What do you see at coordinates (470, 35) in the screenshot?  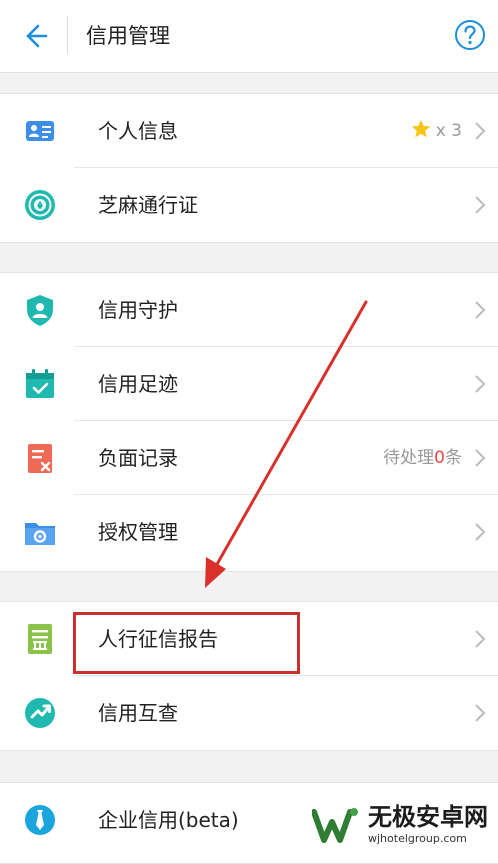 I see `help-icon` at bounding box center [470, 35].